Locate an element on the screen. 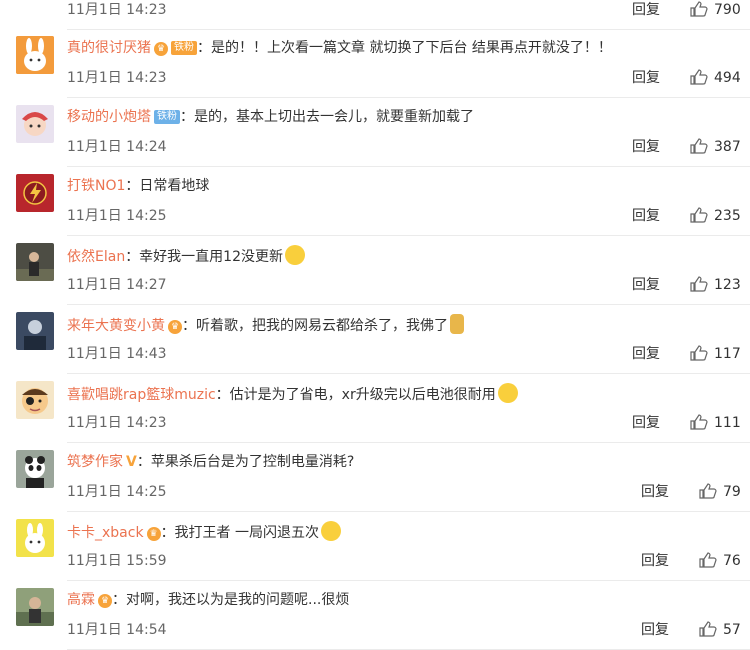 The height and width of the screenshot is (650, 750). comment-body: 喜歡唱跳rap籃球muzic：估计是为了省电，xr升级完以后电池很耐用 is located at coordinates (292, 394).